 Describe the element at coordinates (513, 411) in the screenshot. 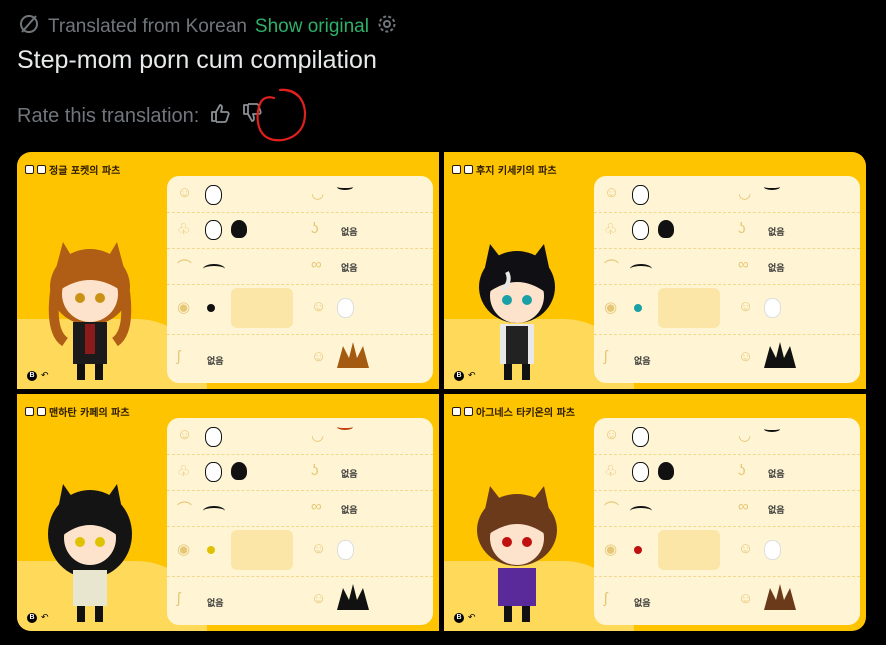

I see `panel-title: 아그네스 타키온의 파츠` at that location.